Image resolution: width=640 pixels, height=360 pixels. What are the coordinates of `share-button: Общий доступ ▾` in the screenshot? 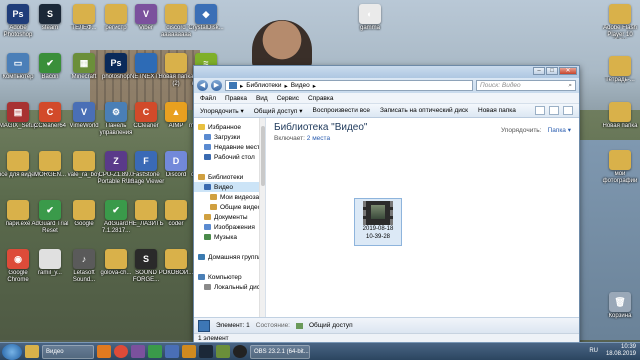 It's located at (278, 111).